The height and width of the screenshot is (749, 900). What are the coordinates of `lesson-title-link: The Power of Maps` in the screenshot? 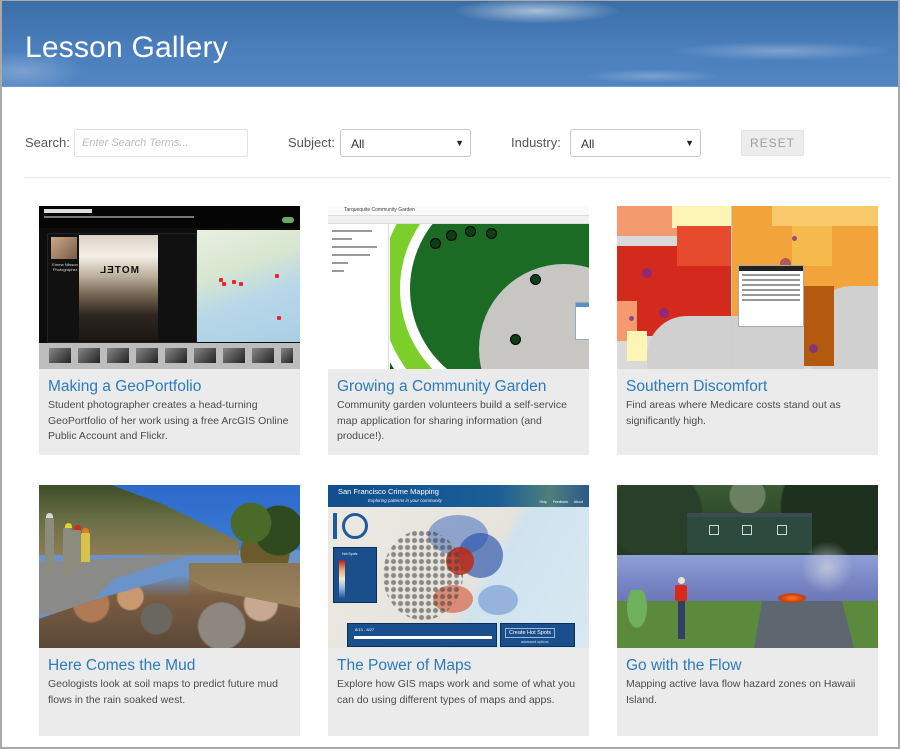 It's located at (458, 665).